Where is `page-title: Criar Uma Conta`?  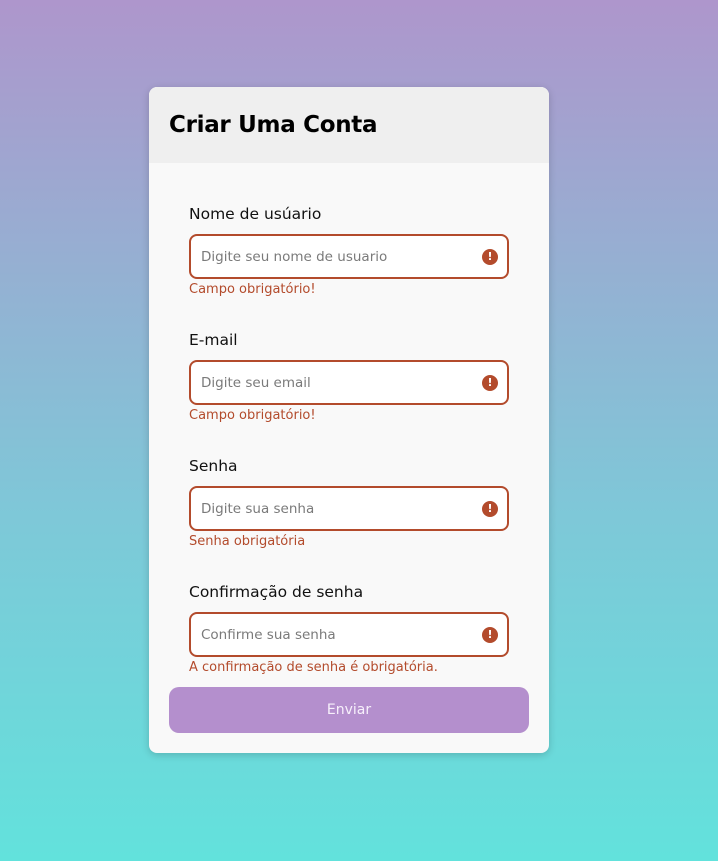 page-title: Criar Uma Conta is located at coordinates (273, 125).